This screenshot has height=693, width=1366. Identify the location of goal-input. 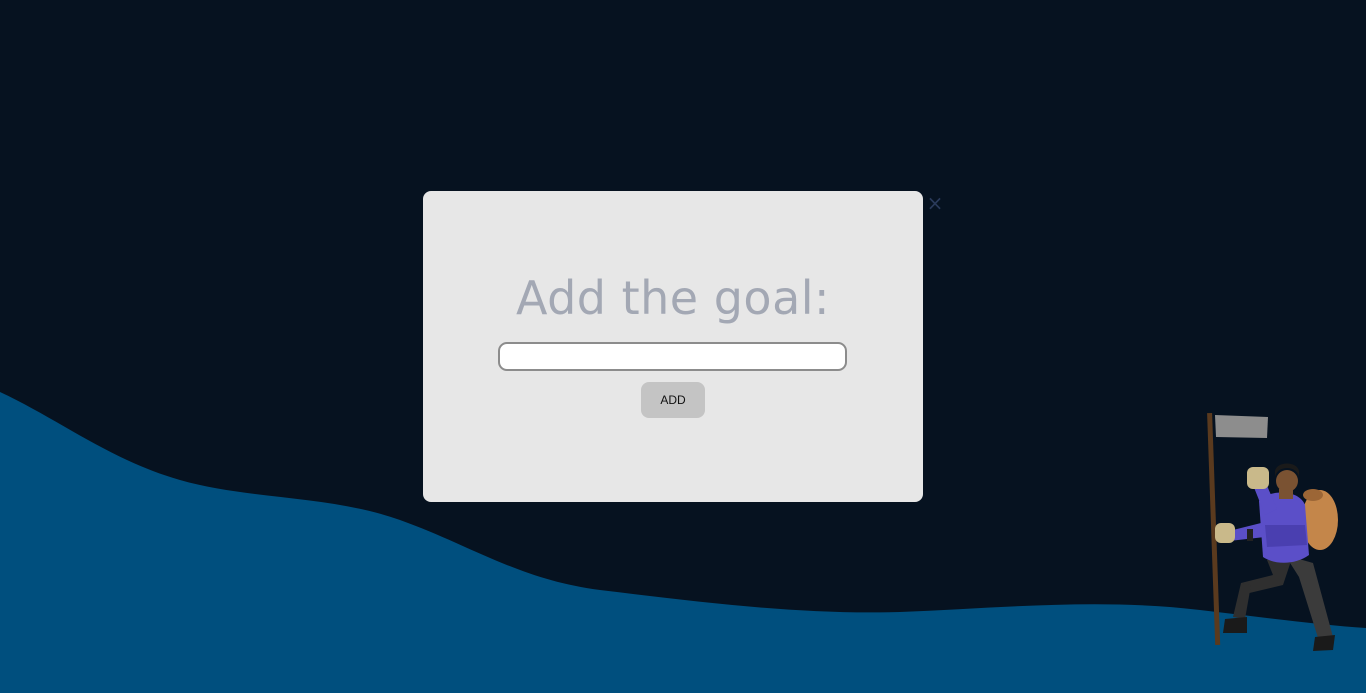
(672, 356).